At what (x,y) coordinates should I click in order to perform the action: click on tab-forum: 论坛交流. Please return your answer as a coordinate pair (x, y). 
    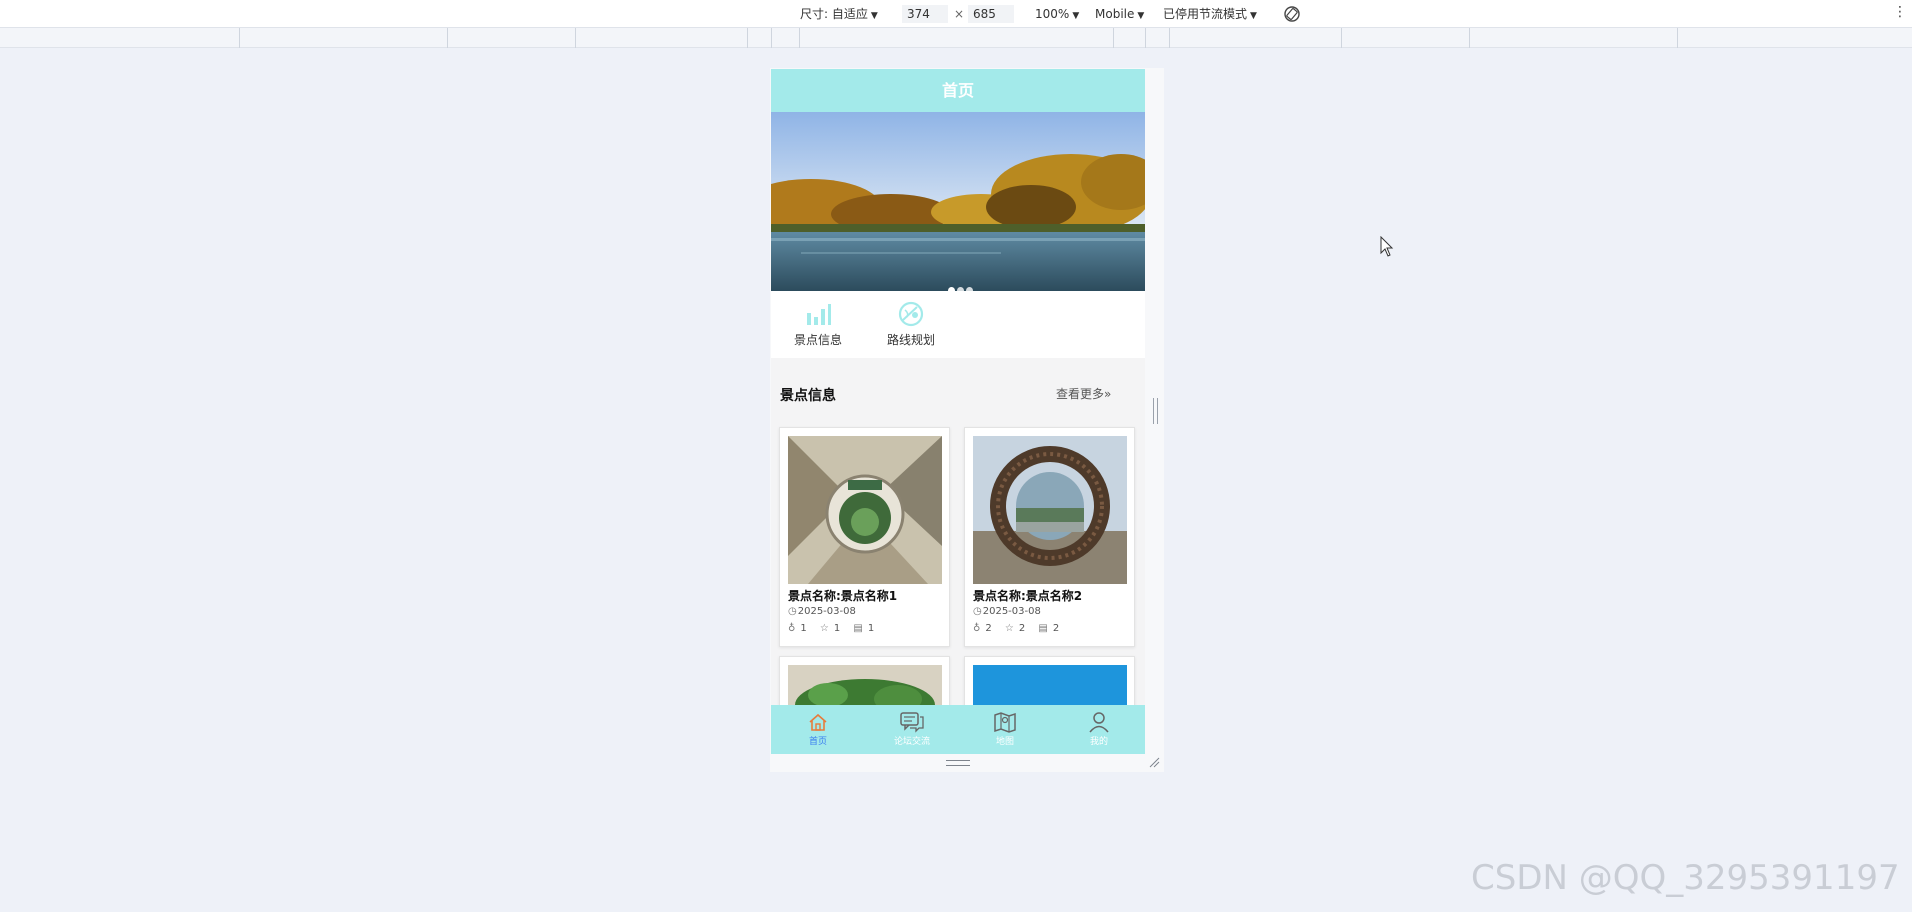
    Looking at the image, I should click on (912, 729).